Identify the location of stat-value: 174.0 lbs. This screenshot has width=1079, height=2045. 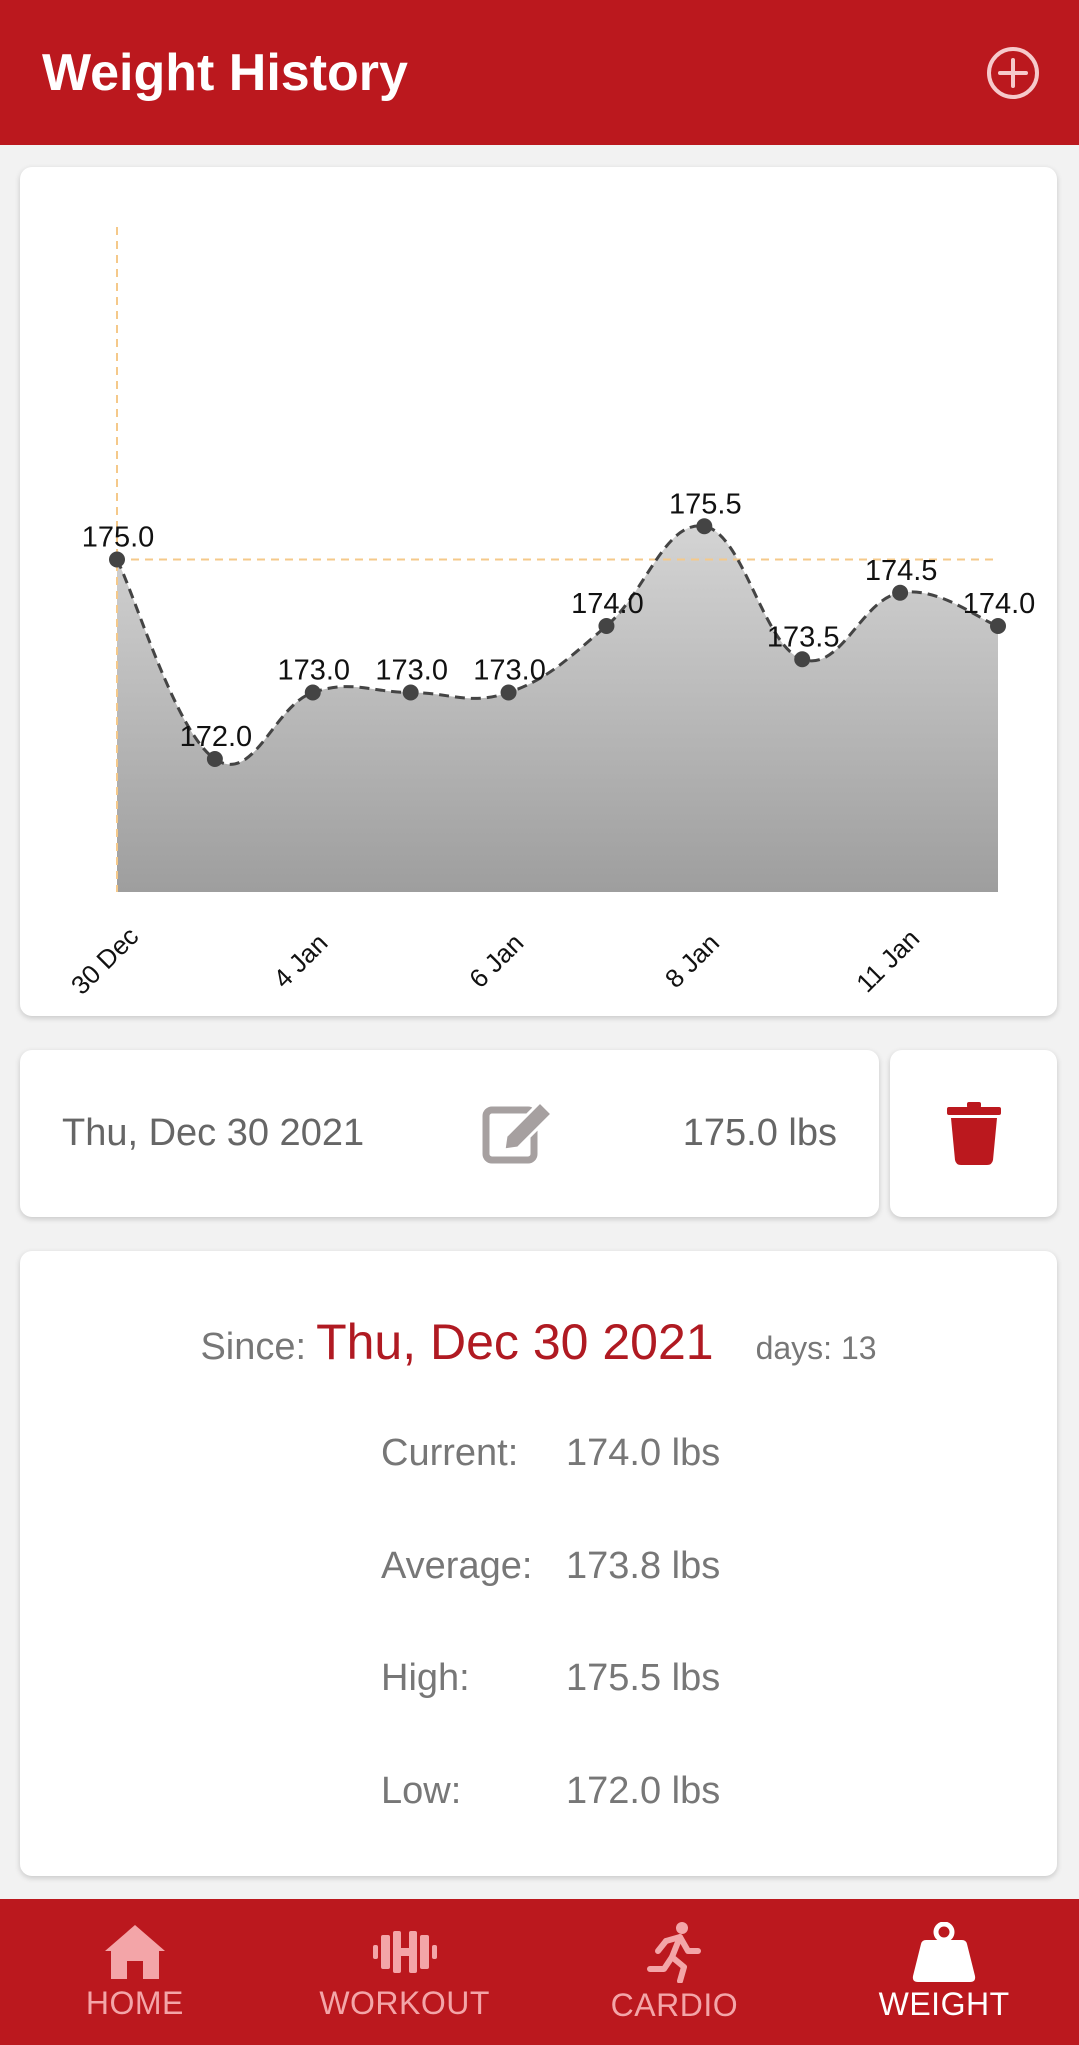
(643, 1453).